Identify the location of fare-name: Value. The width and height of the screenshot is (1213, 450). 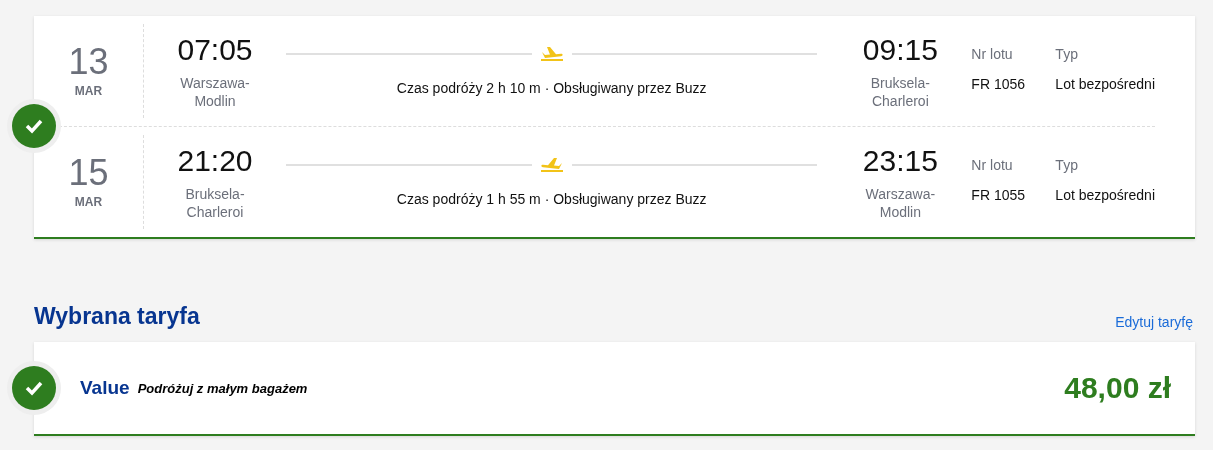
(105, 388).